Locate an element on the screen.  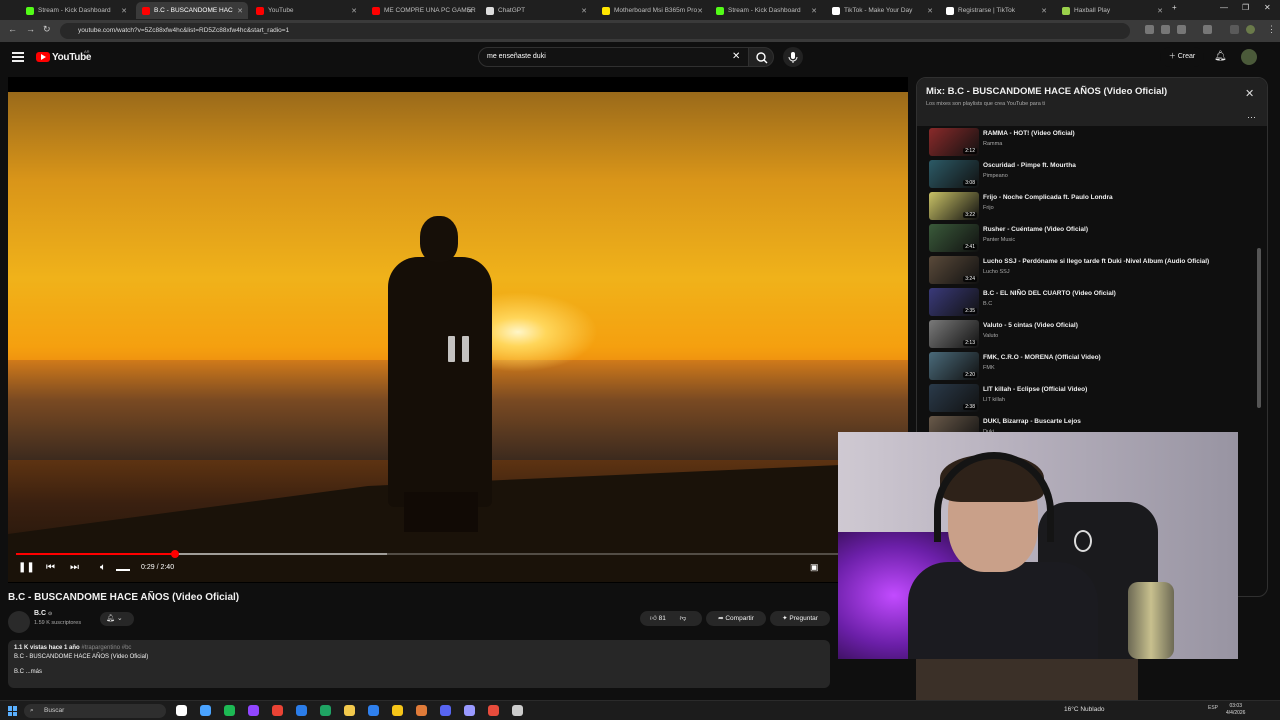
window-close-button: ✕ is located at coordinates (1267, 7).